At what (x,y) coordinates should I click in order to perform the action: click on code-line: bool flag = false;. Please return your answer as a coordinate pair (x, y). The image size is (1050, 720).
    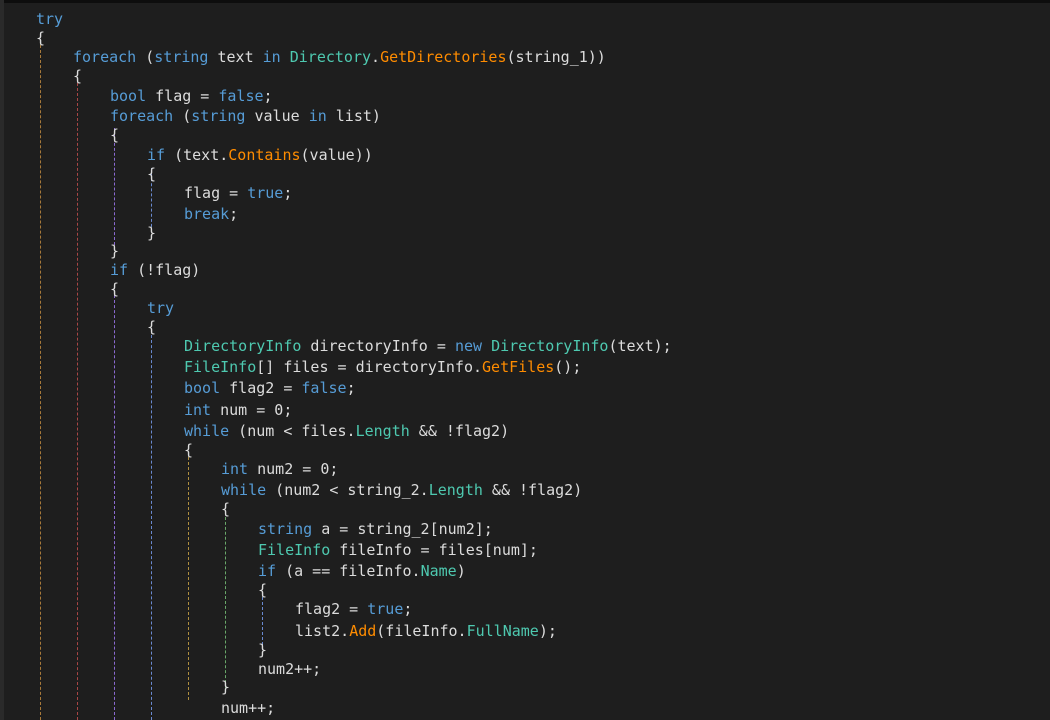
    Looking at the image, I should click on (191, 96).